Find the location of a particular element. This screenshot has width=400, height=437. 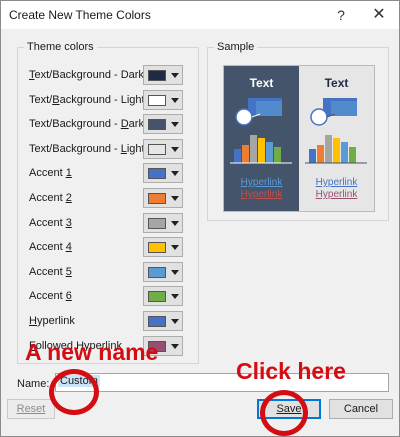

theme-color-label: Accent 2 is located at coordinates (50, 198).